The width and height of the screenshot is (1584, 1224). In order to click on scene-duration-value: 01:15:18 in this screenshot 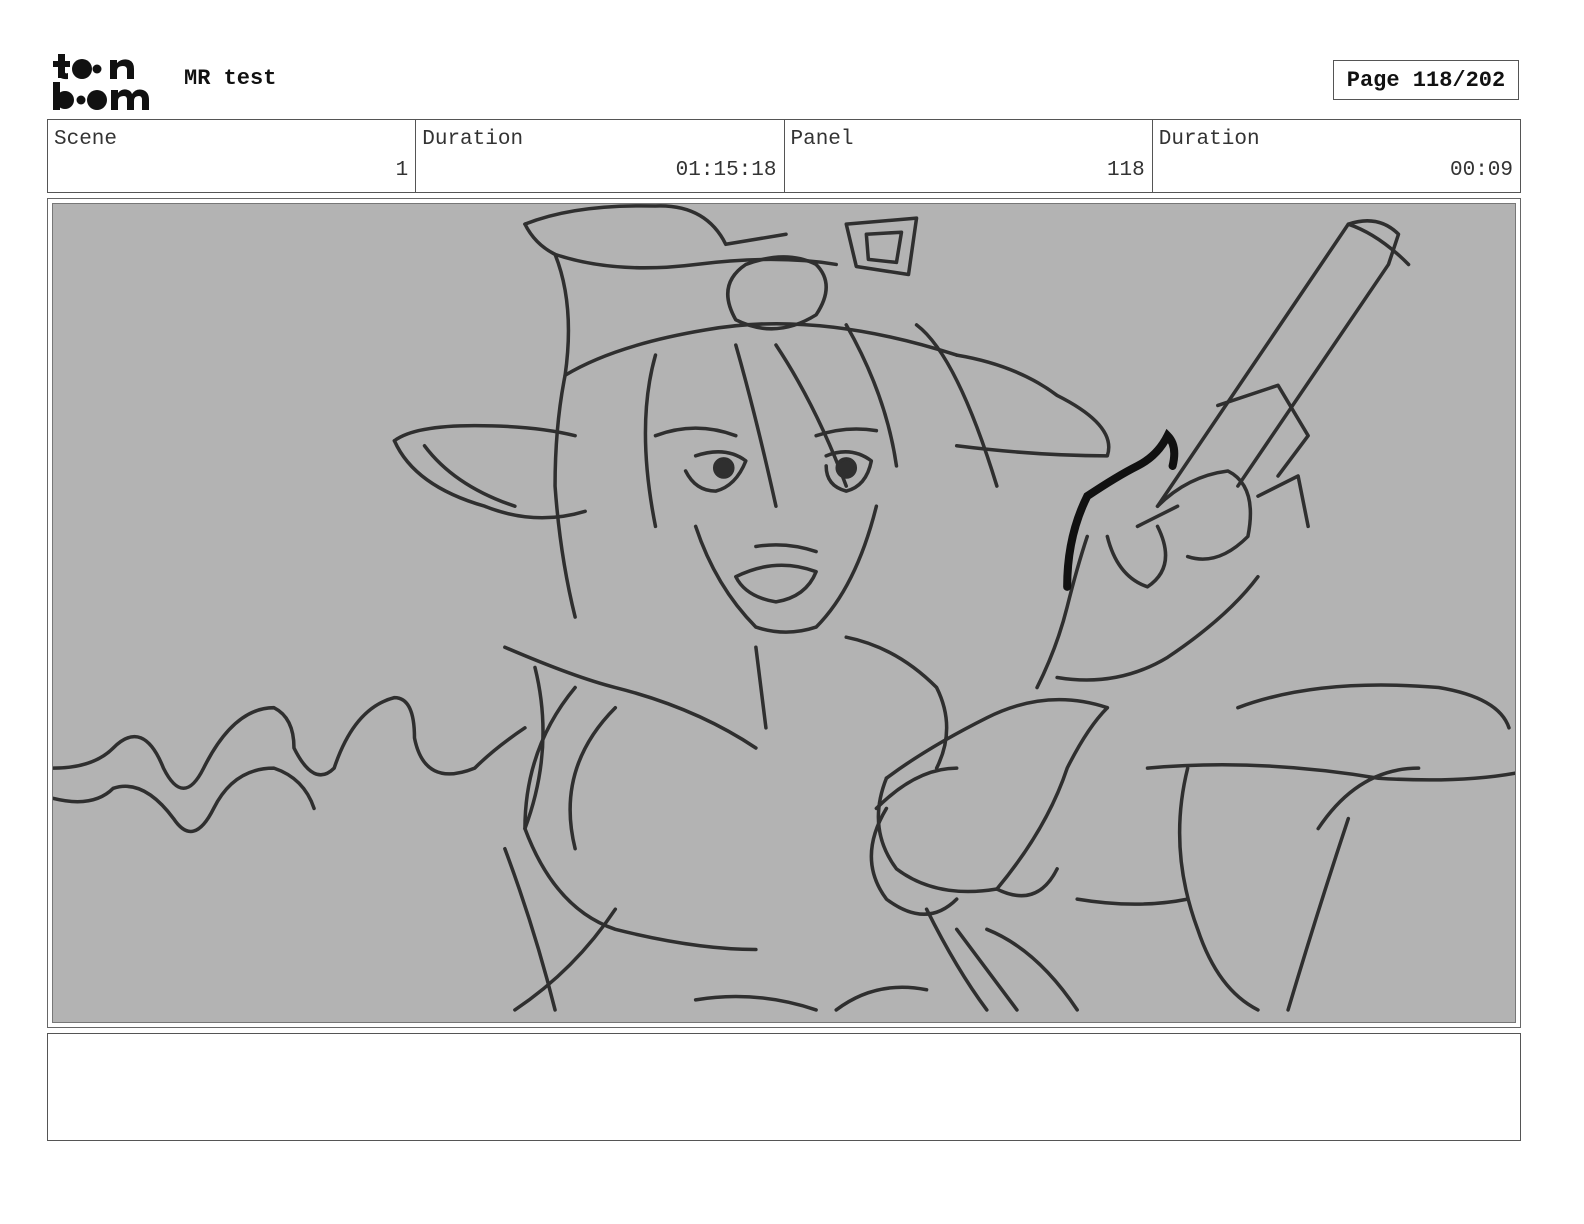, I will do `click(726, 170)`.